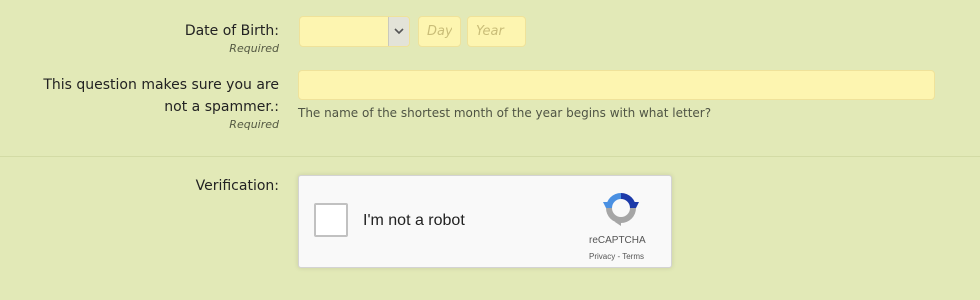 The height and width of the screenshot is (300, 980). I want to click on dob-day-input, so click(439, 31).